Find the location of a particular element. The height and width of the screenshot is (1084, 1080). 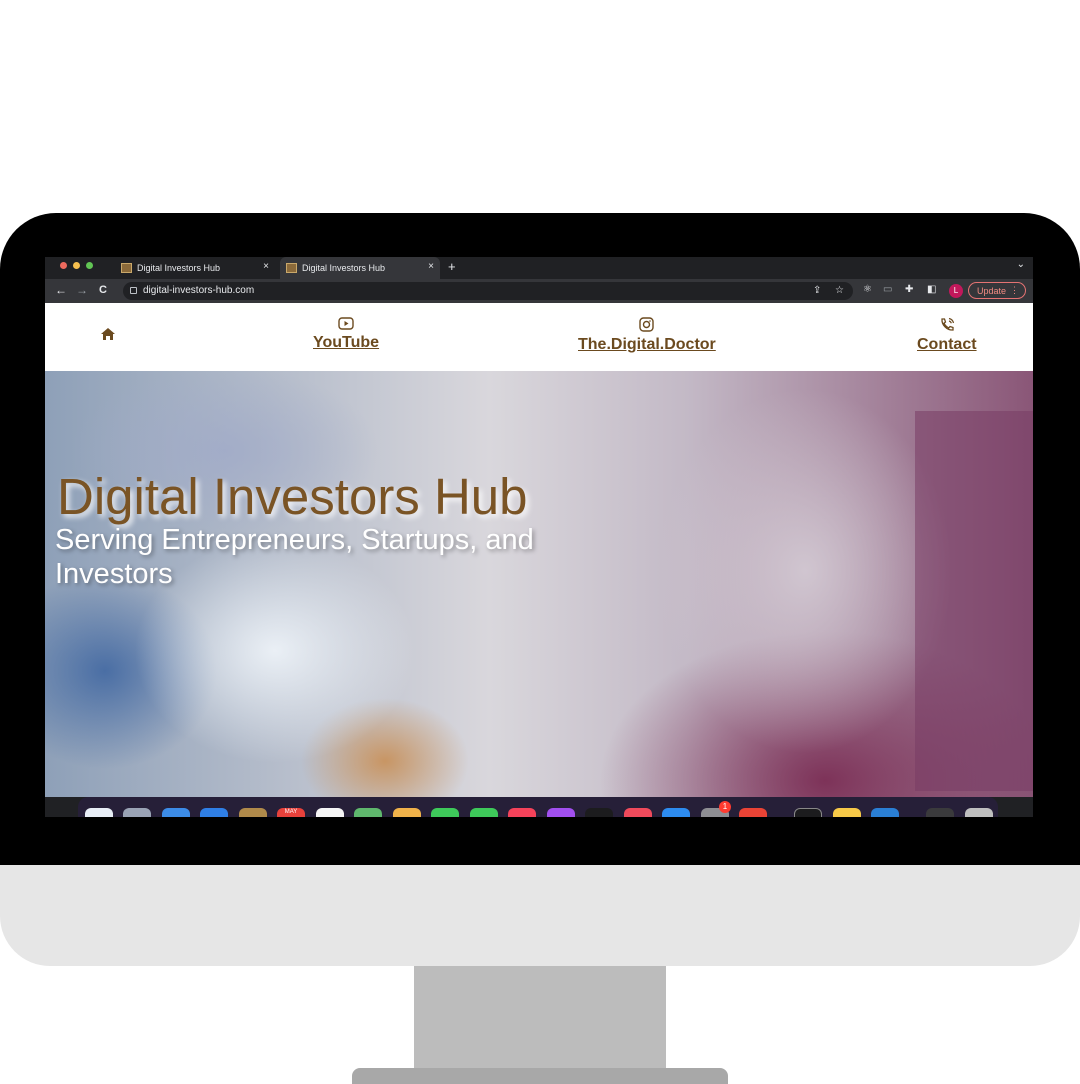

share-icon: ⇪ is located at coordinates (817, 290).